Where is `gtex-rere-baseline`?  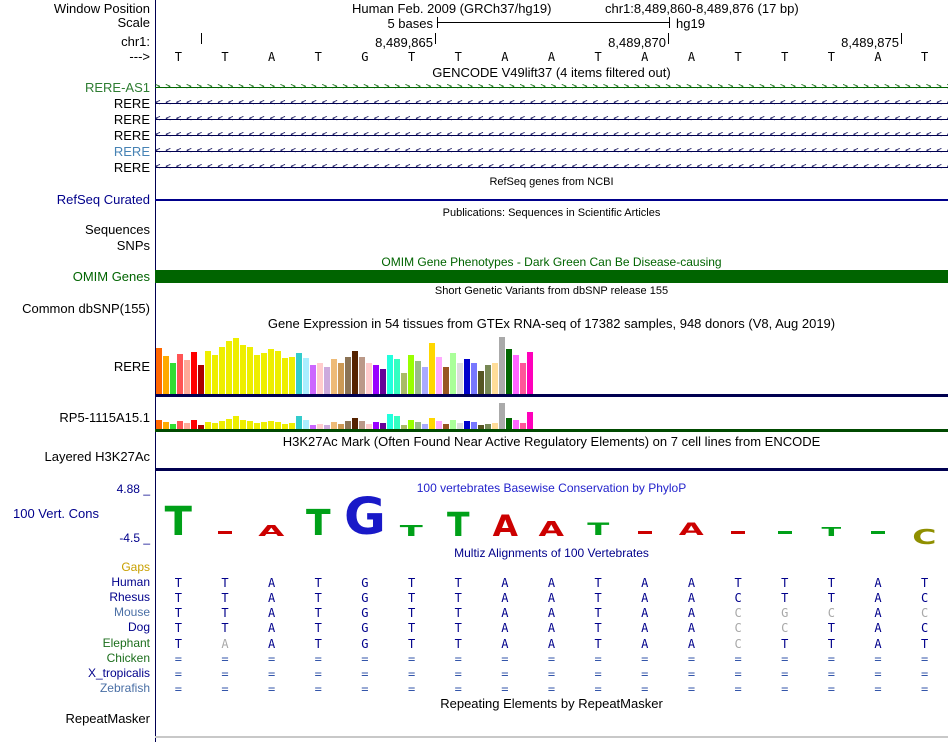
gtex-rere-baseline is located at coordinates (551, 395).